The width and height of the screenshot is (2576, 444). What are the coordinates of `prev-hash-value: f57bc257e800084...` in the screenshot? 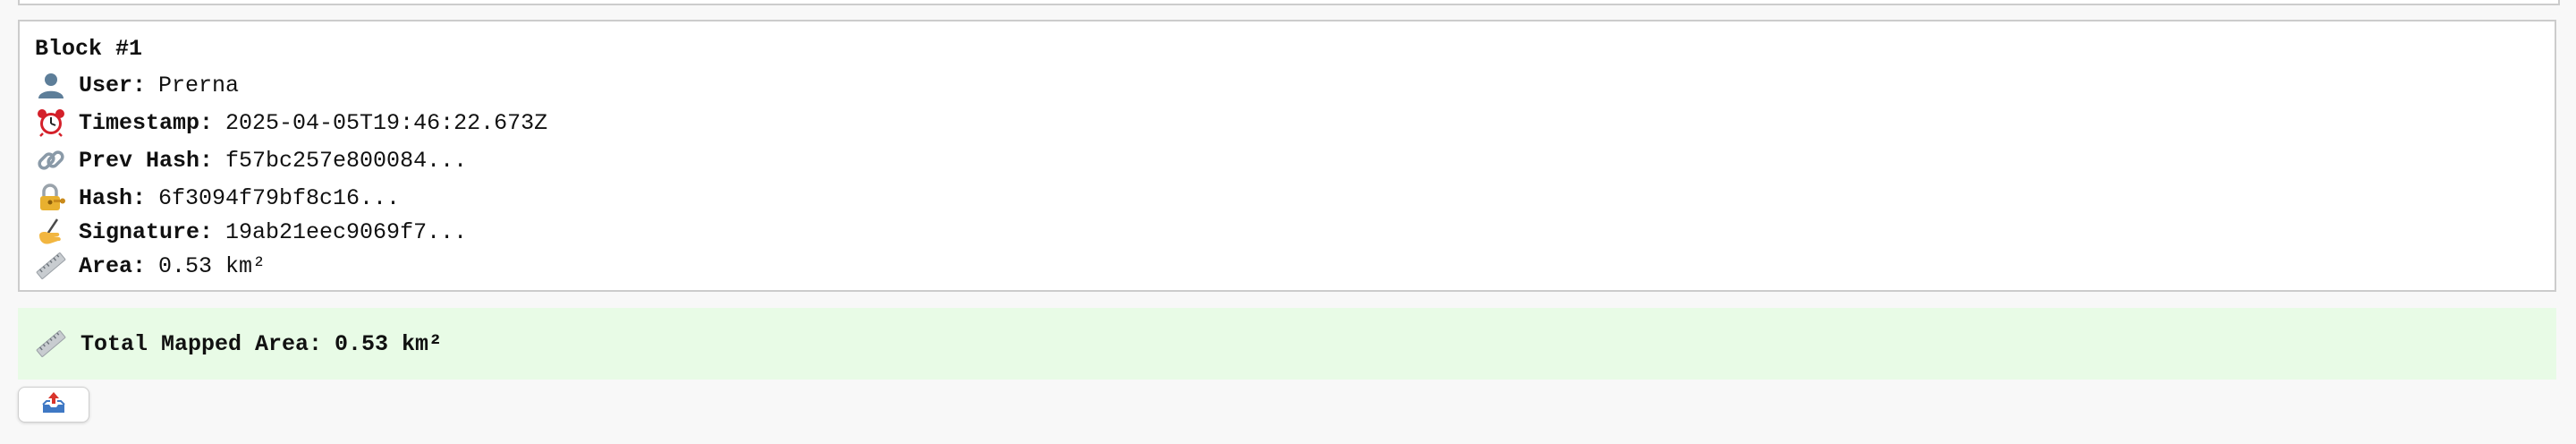 It's located at (346, 160).